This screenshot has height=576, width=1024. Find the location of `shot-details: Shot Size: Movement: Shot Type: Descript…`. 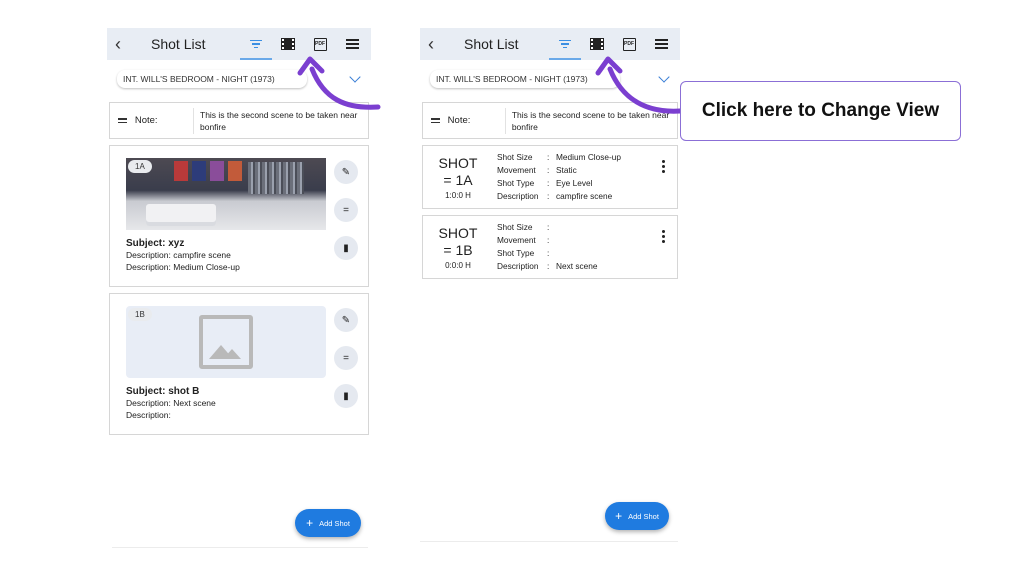

shot-details: Shot Size: Movement: Shot Type: Descript… is located at coordinates (547, 246).